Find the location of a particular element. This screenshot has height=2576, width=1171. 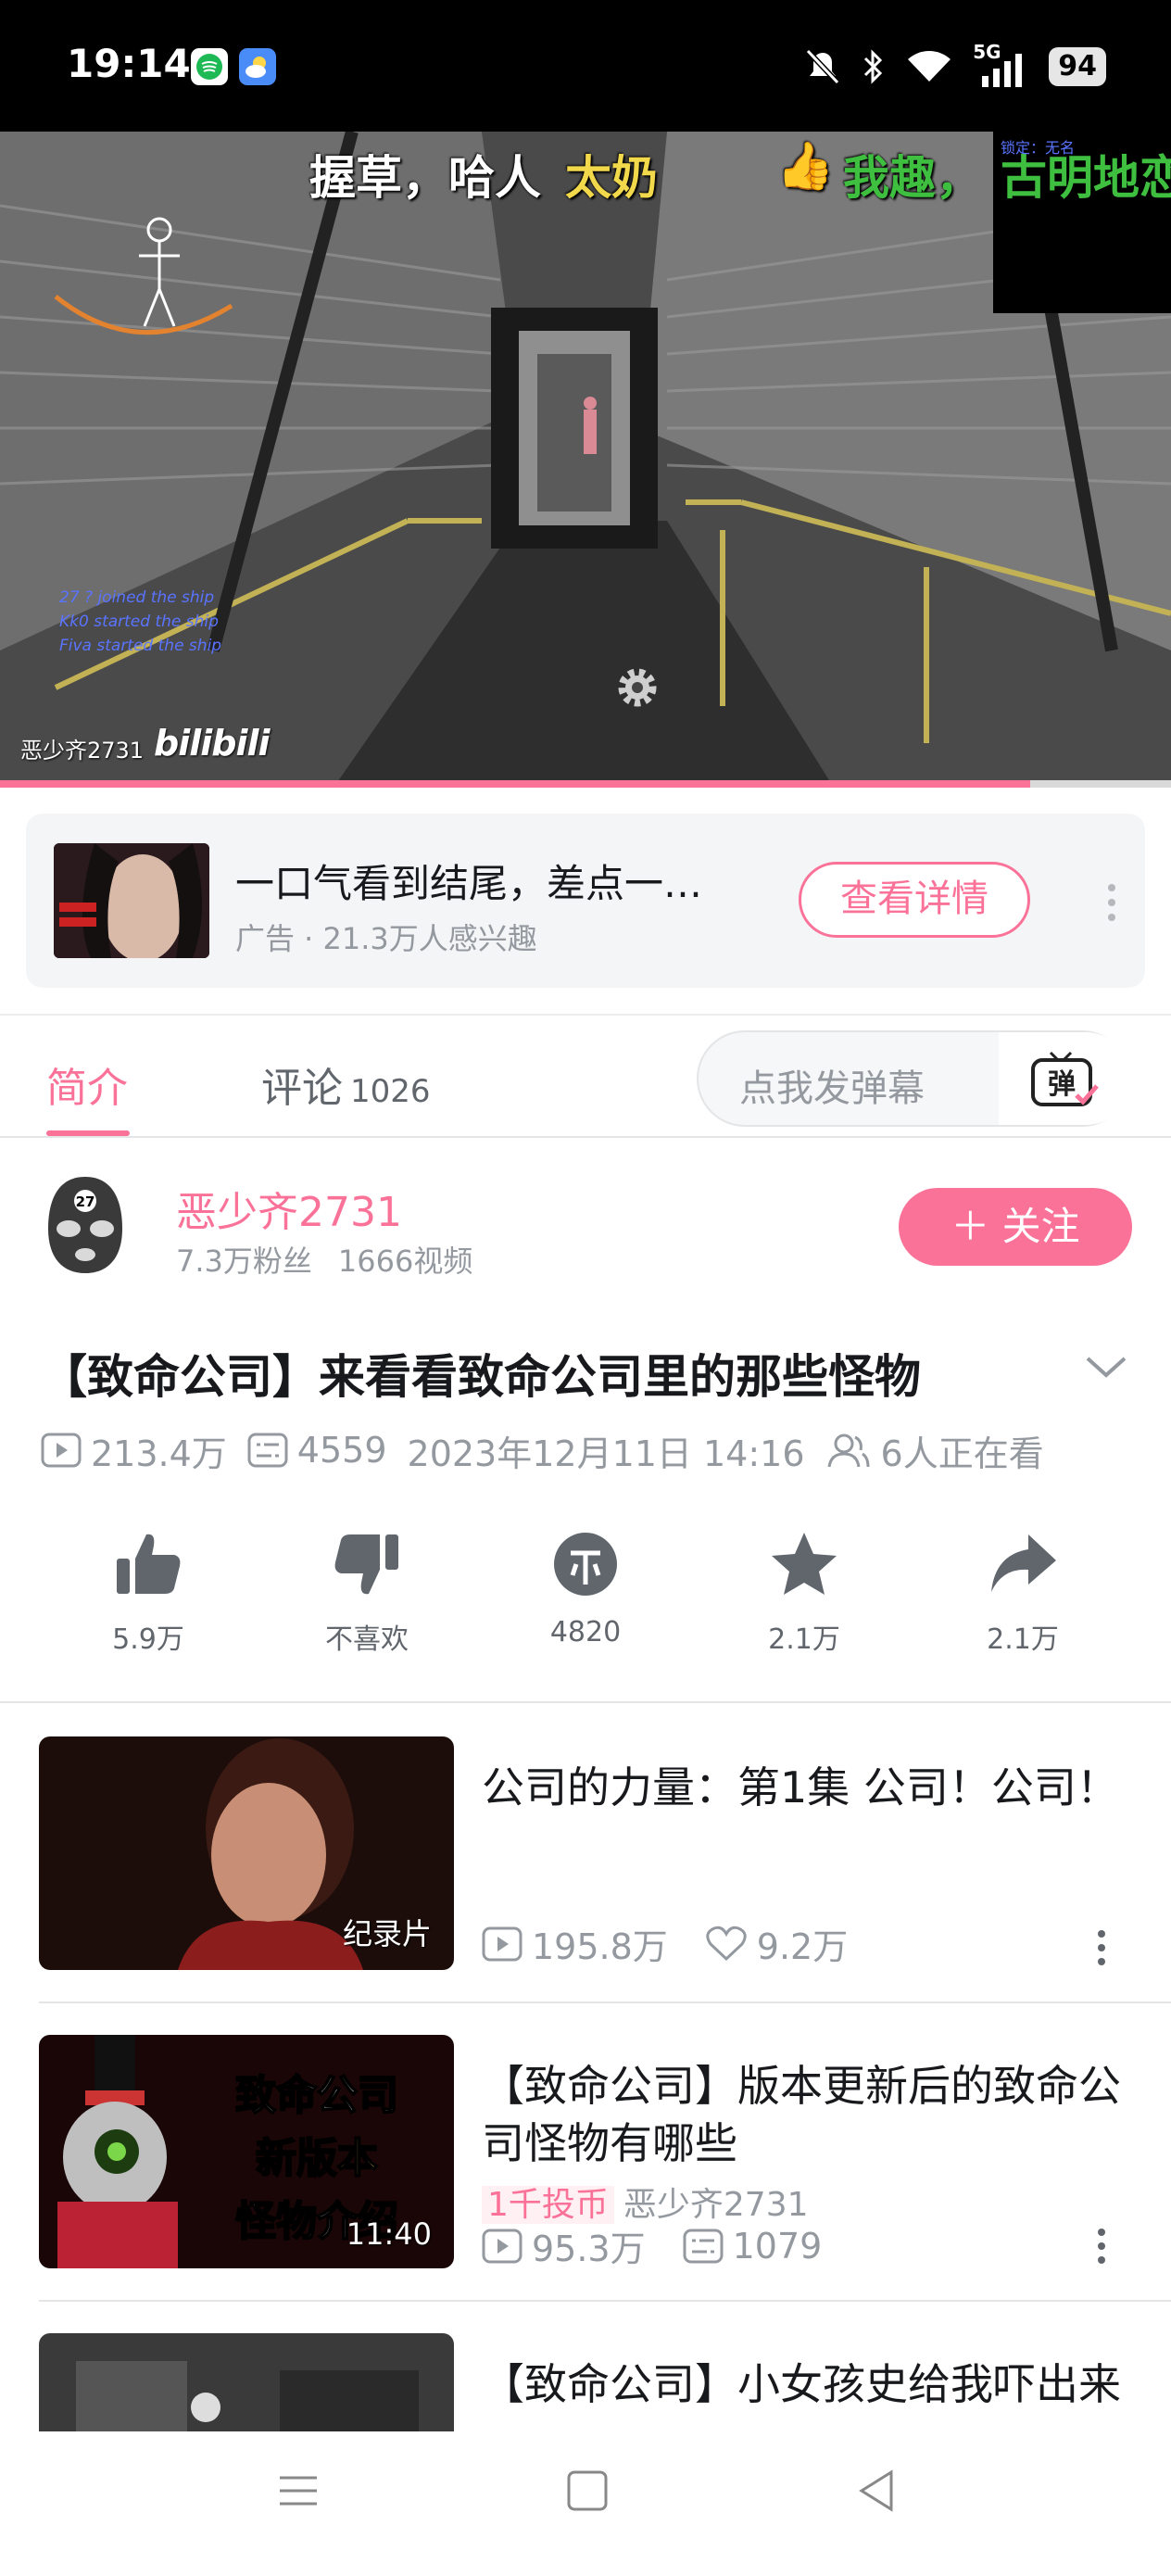

ad-subtitle: 广告 · 21.3万人感兴趣 is located at coordinates (386, 938).